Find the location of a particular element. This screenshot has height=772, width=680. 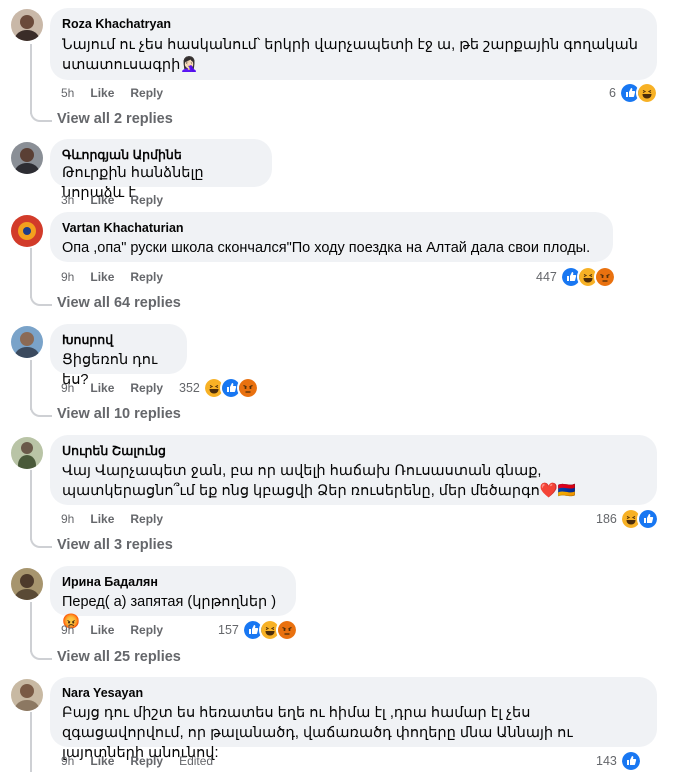

comment-author: Nara Yesayan is located at coordinates (353, 693).